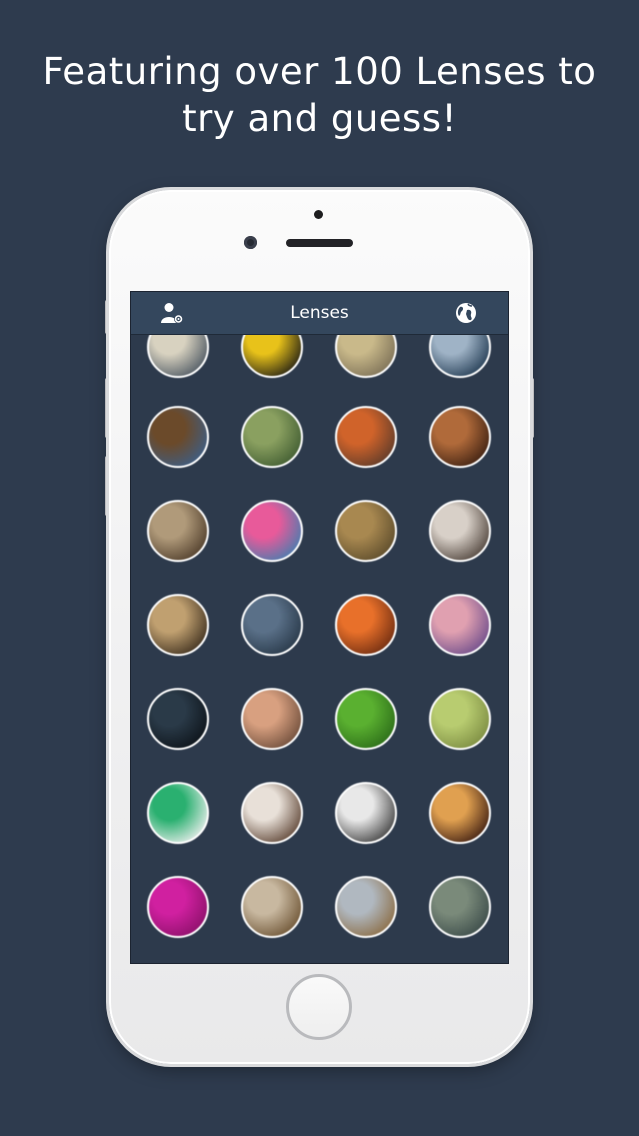 Image resolution: width=639 pixels, height=1136 pixels. What do you see at coordinates (466, 313) in the screenshot?
I see `globe-icon` at bounding box center [466, 313].